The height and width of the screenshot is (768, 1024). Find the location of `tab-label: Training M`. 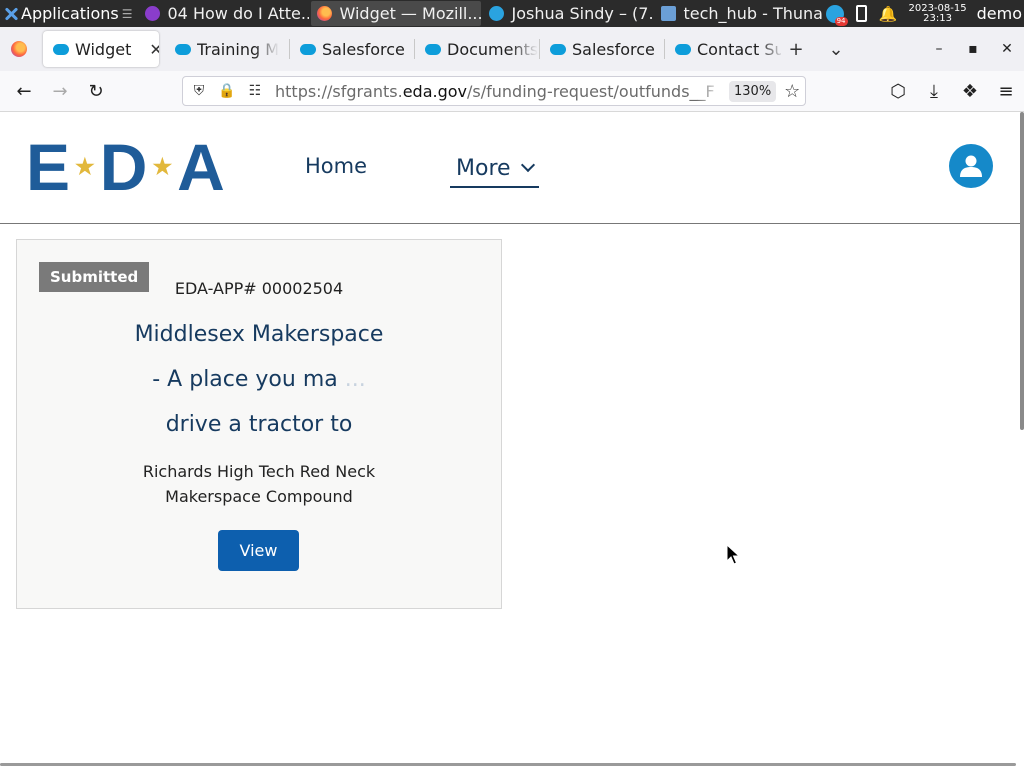

tab-label: Training M is located at coordinates (238, 49).